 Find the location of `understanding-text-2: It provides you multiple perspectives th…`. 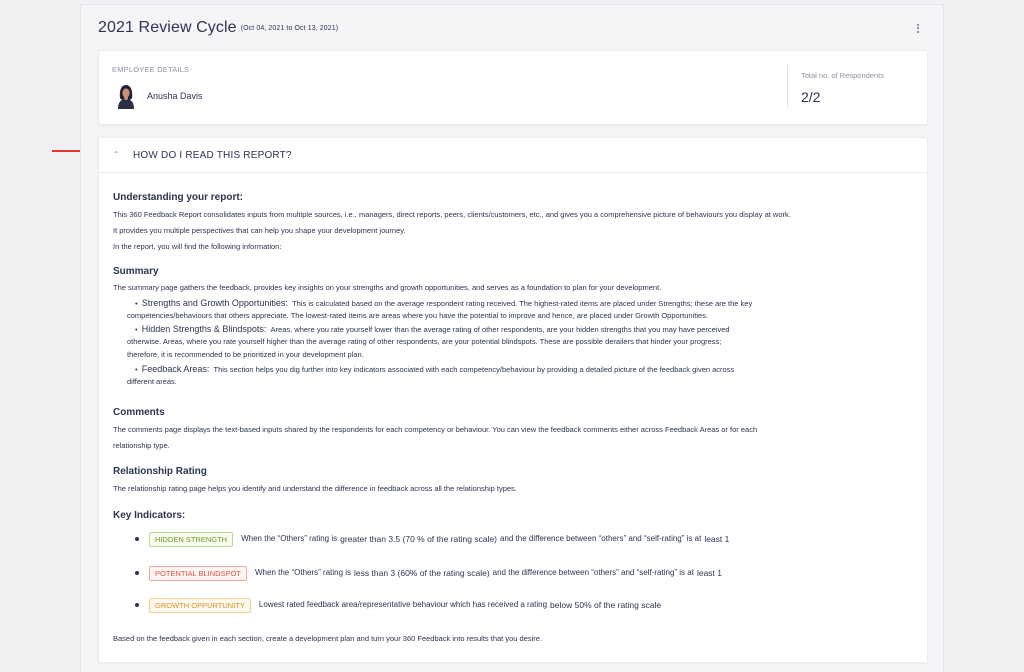

understanding-text-2: It provides you multiple perspectives th… is located at coordinates (259, 230).